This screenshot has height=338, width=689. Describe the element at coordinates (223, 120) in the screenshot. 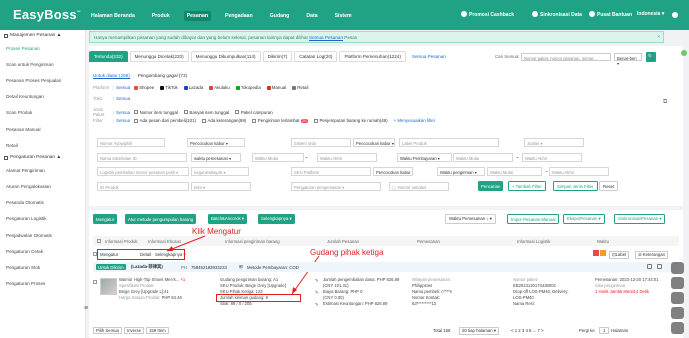

I see `filter-has-note: Ada keterangan(99)` at that location.